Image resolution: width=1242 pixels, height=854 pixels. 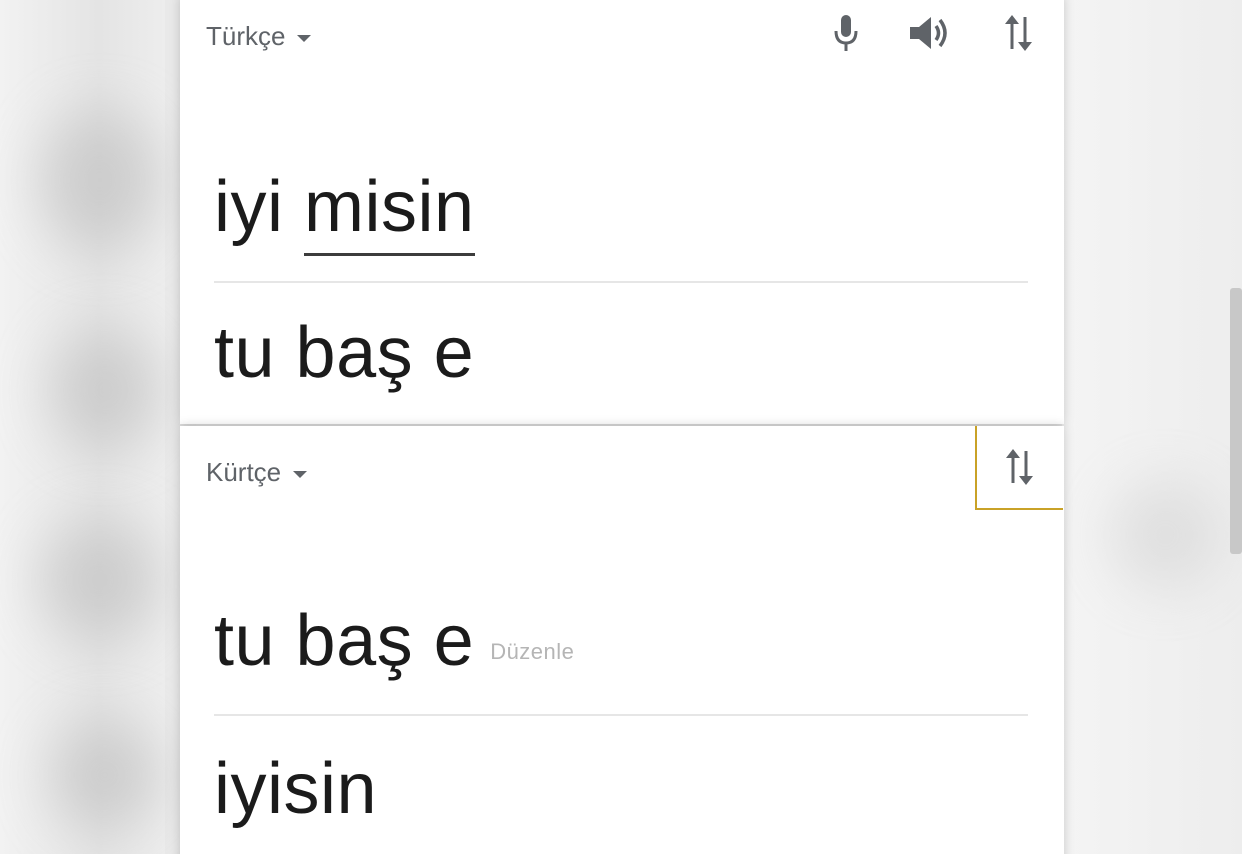 What do you see at coordinates (296, 789) in the screenshot?
I see `target-translation-text: iyisin` at bounding box center [296, 789].